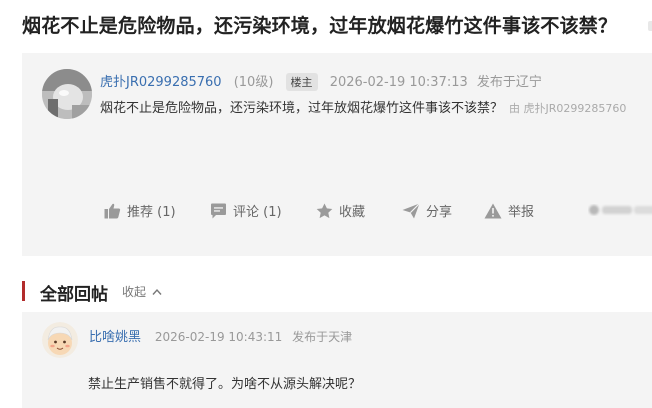 The height and width of the screenshot is (408, 652). What do you see at coordinates (112, 210) in the screenshot?
I see `thumbs-up-icon` at bounding box center [112, 210].